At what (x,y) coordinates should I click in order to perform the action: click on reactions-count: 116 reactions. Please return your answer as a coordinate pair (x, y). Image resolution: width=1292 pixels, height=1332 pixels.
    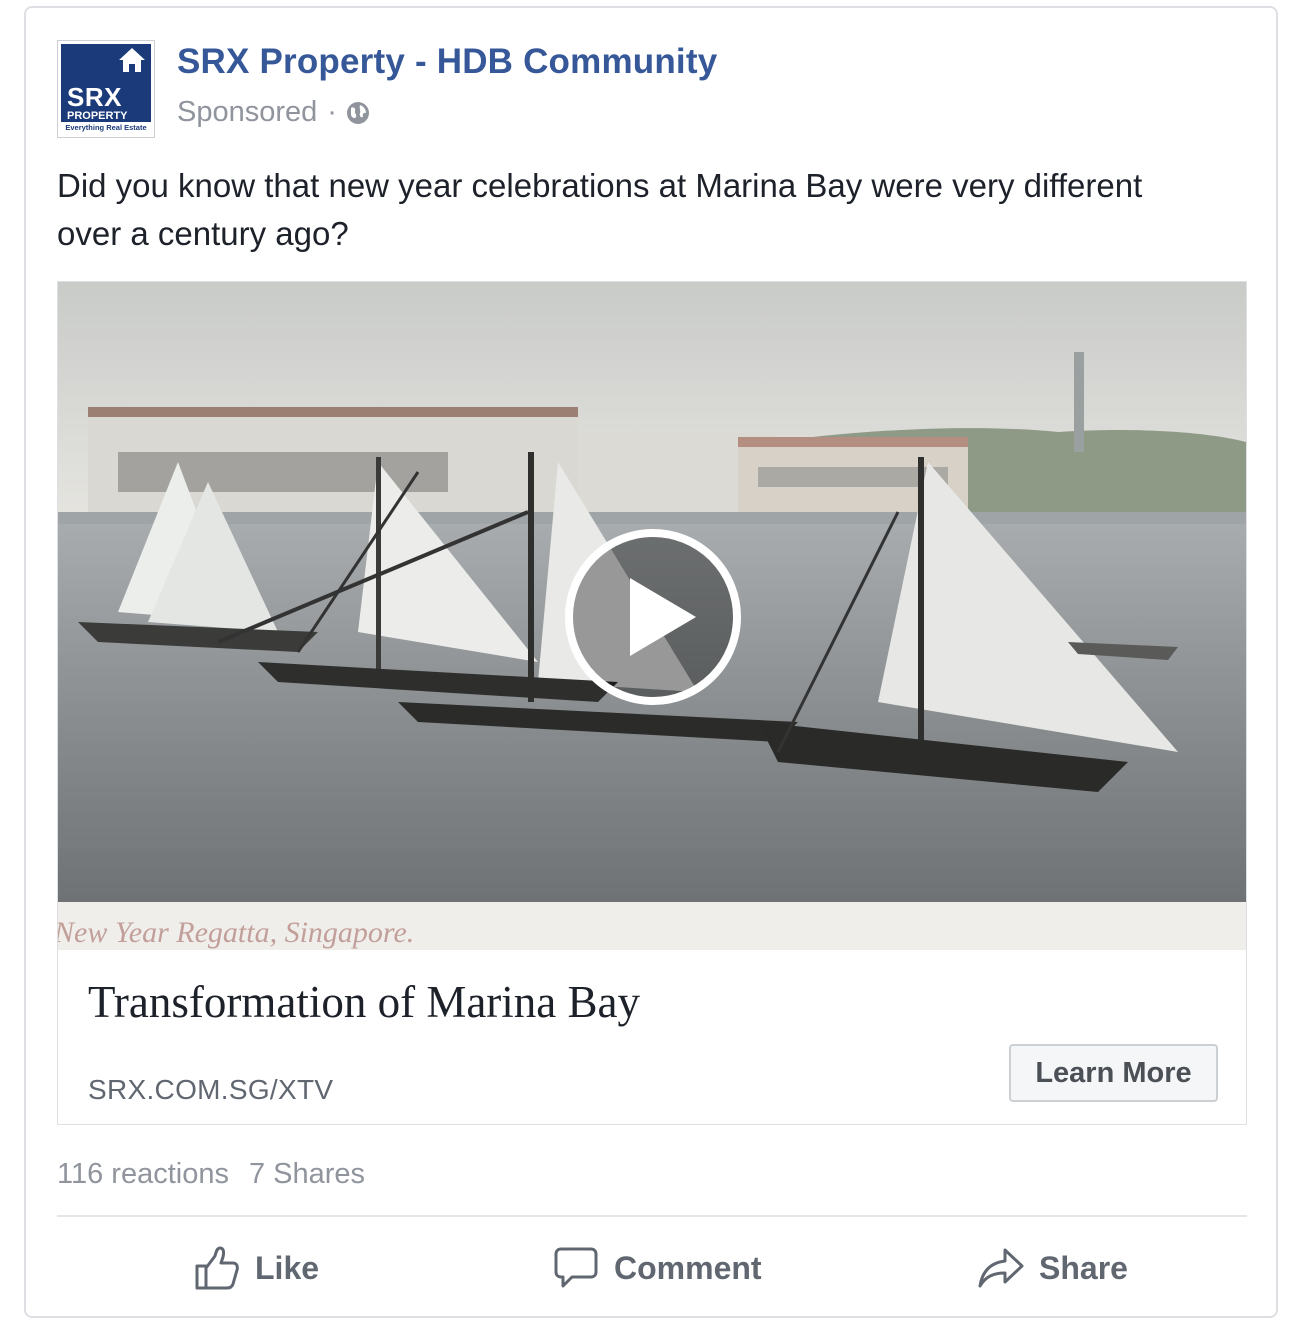
    Looking at the image, I should click on (143, 1174).